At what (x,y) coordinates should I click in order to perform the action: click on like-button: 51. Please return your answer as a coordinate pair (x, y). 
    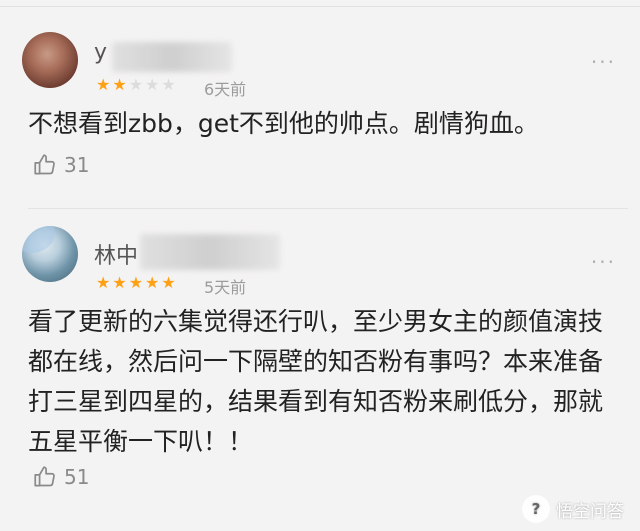
    Looking at the image, I should click on (60, 477).